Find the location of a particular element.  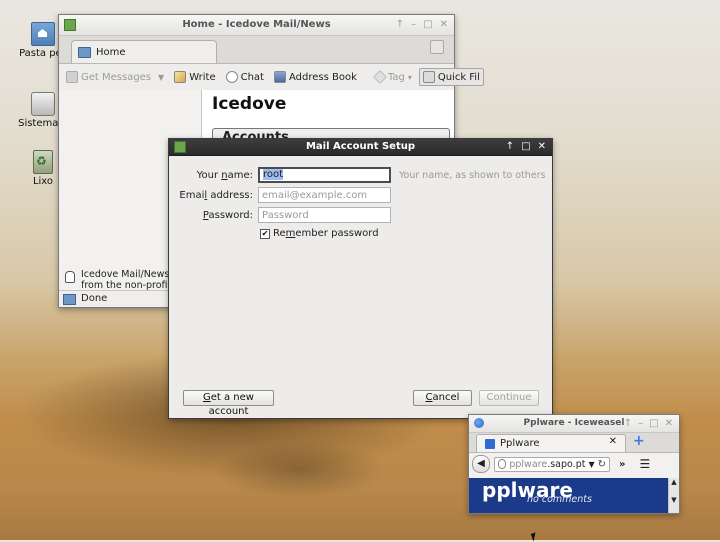

url-bar: pplware .sapo.pt ▼ ↻ is located at coordinates (552, 464).